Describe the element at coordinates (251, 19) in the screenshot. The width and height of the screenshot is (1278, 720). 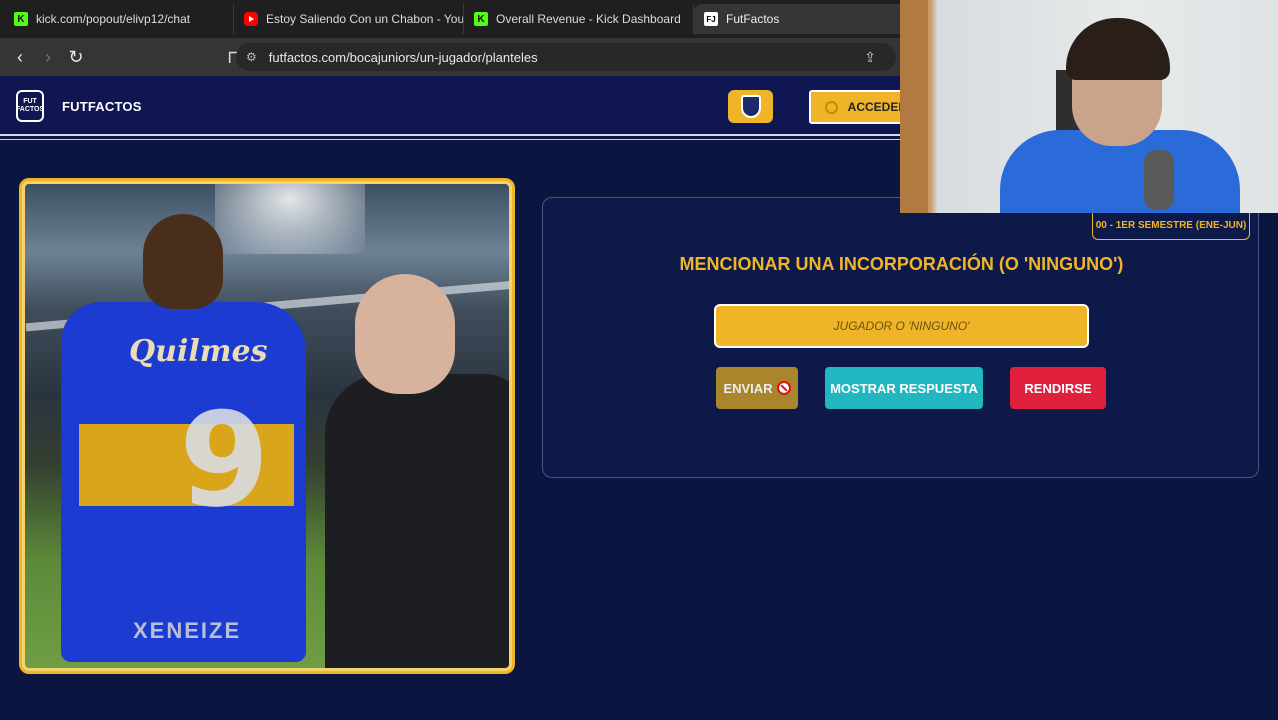
I see `youtube-icon` at that location.